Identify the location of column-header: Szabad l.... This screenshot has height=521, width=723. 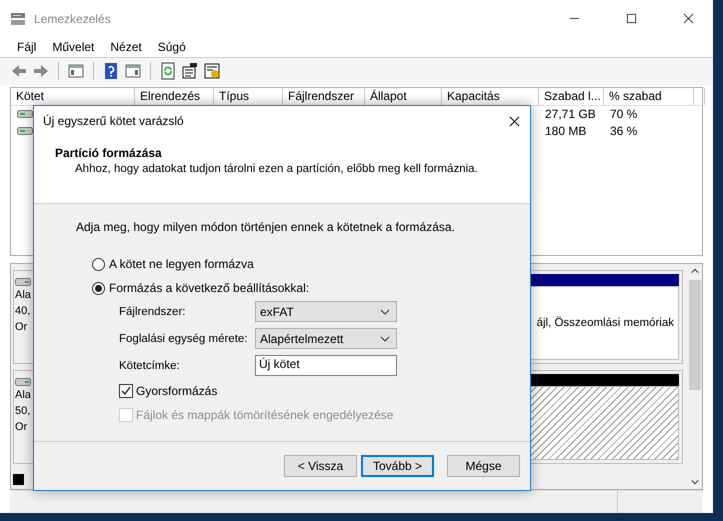
(571, 96).